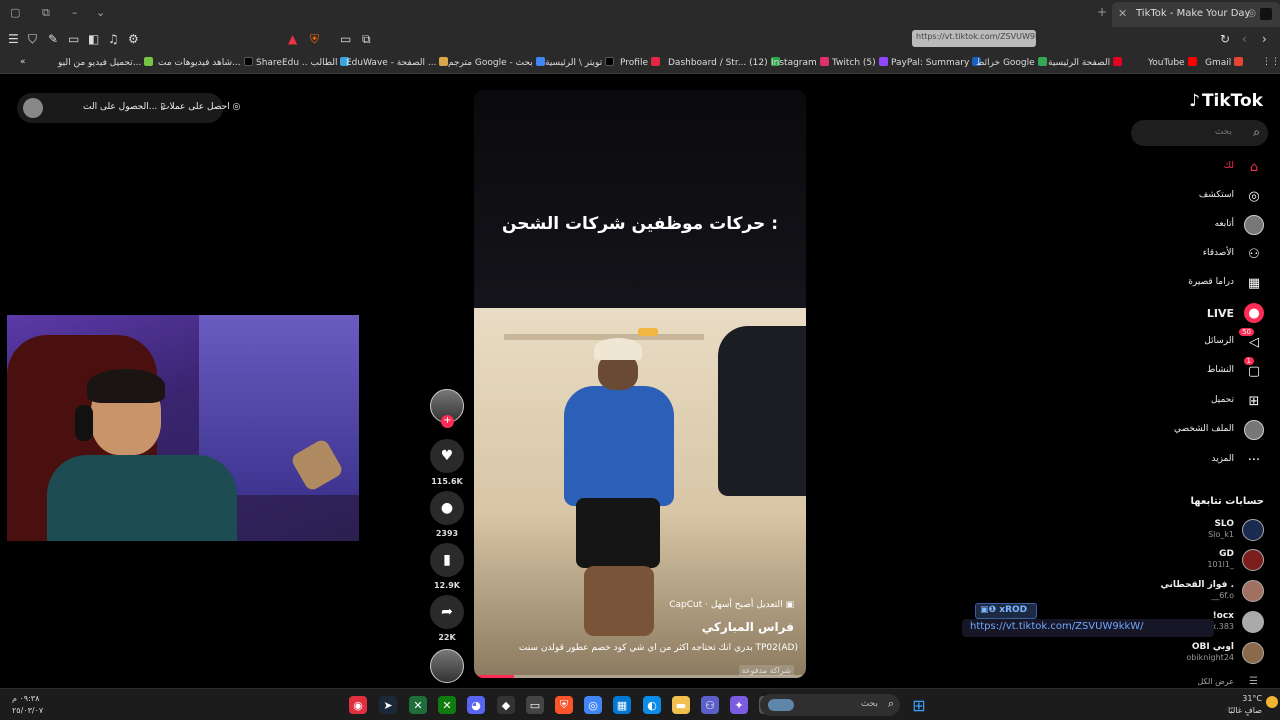  I want to click on follow-plus-icon: +, so click(447, 421).